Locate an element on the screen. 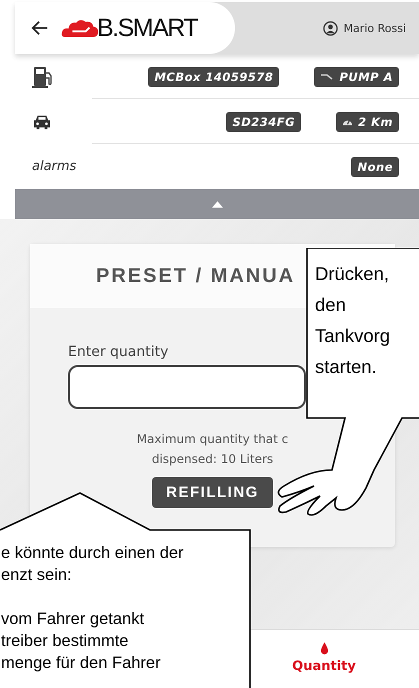 This screenshot has height=688, width=419. info-badge: SD234FG is located at coordinates (264, 122).